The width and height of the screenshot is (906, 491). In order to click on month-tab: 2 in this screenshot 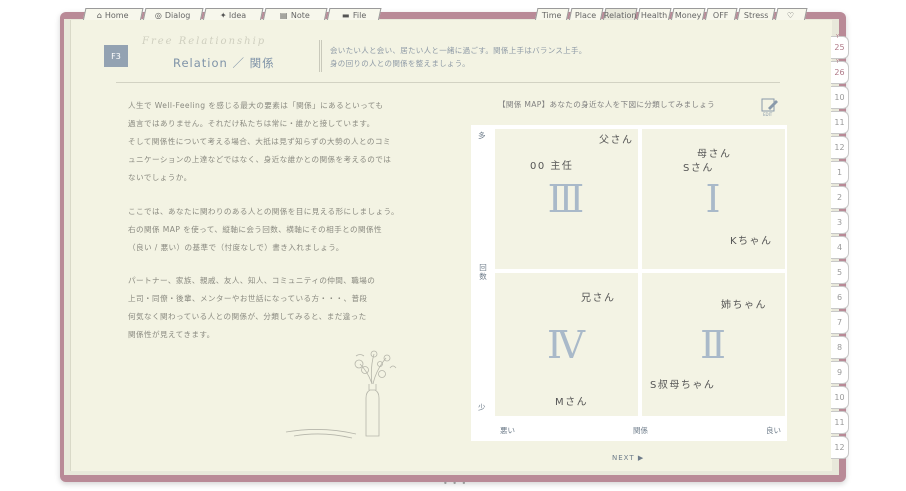, I will do `click(840, 197)`.